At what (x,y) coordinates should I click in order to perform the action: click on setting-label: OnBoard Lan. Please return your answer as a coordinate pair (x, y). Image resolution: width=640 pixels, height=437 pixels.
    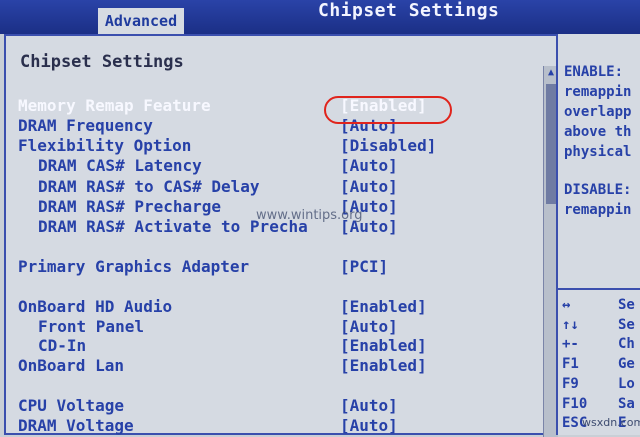
    Looking at the image, I should click on (71, 365).